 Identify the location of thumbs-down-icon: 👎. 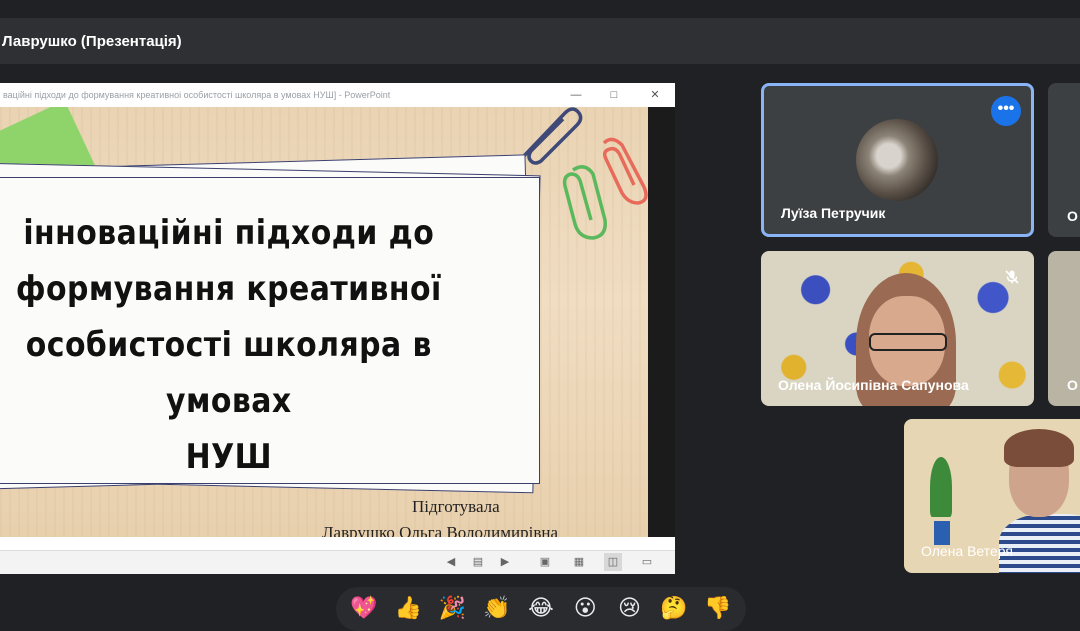
(718, 609).